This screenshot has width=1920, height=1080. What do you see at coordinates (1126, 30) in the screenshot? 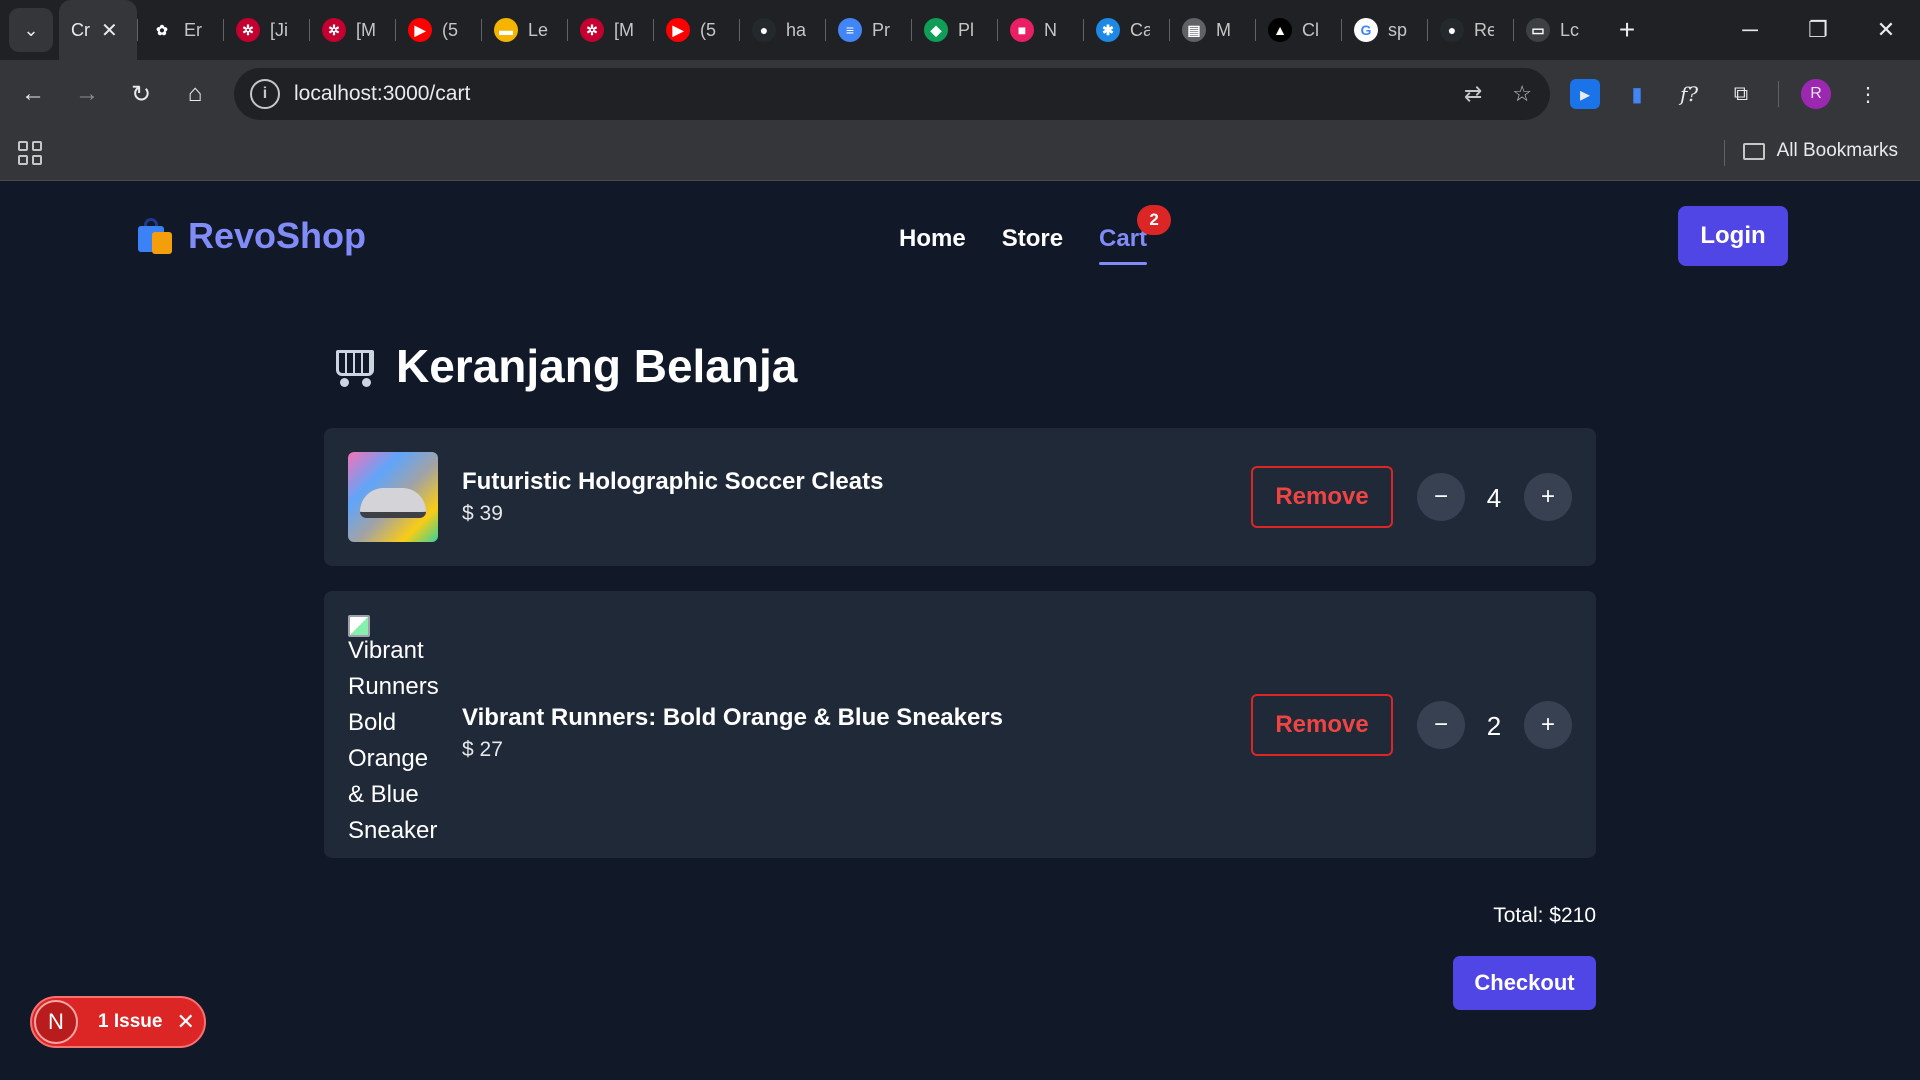
I see `browser-tab: ✱ Ca` at bounding box center [1126, 30].